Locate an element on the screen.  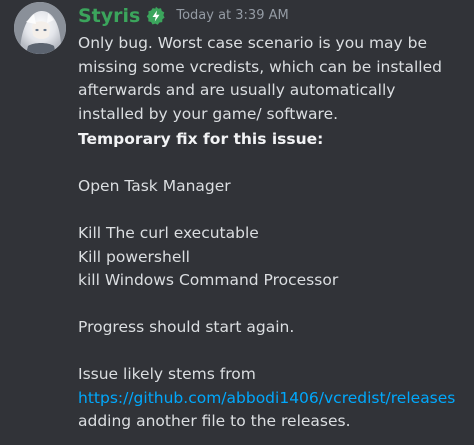
avatar-image is located at coordinates (40, 28).